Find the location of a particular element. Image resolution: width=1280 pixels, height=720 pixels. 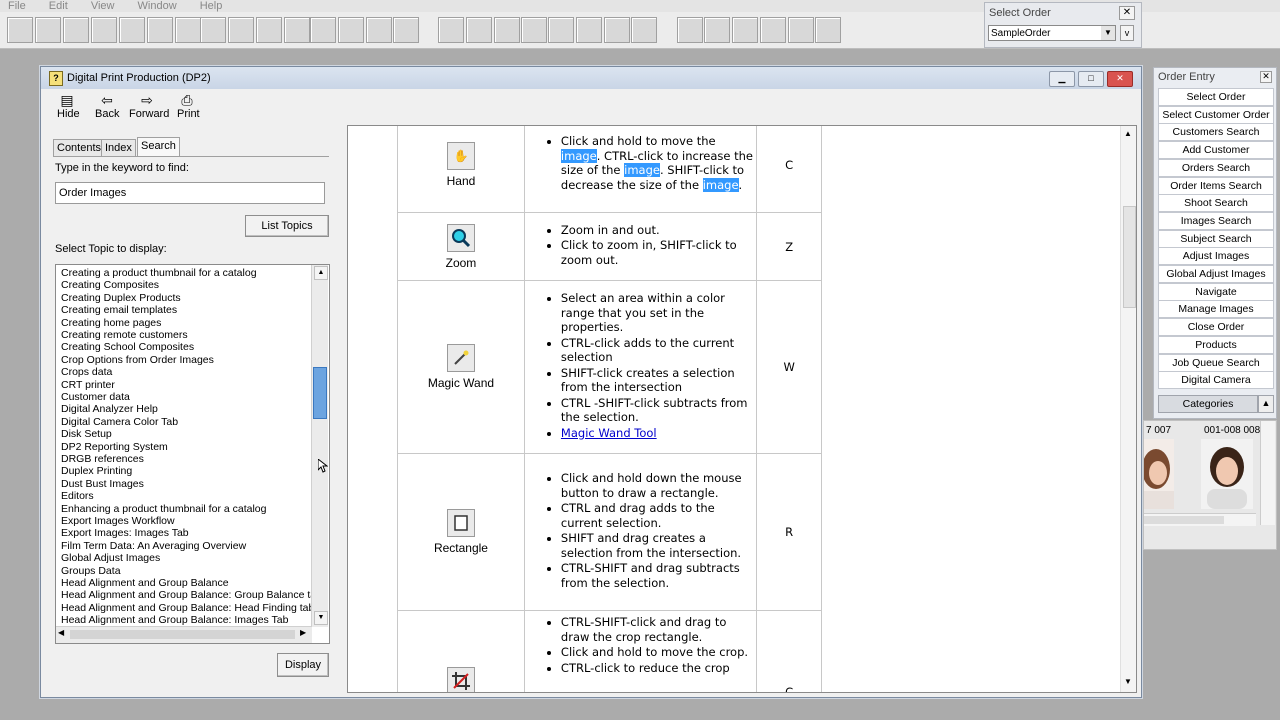

menu-window: Window is located at coordinates (157, 6).